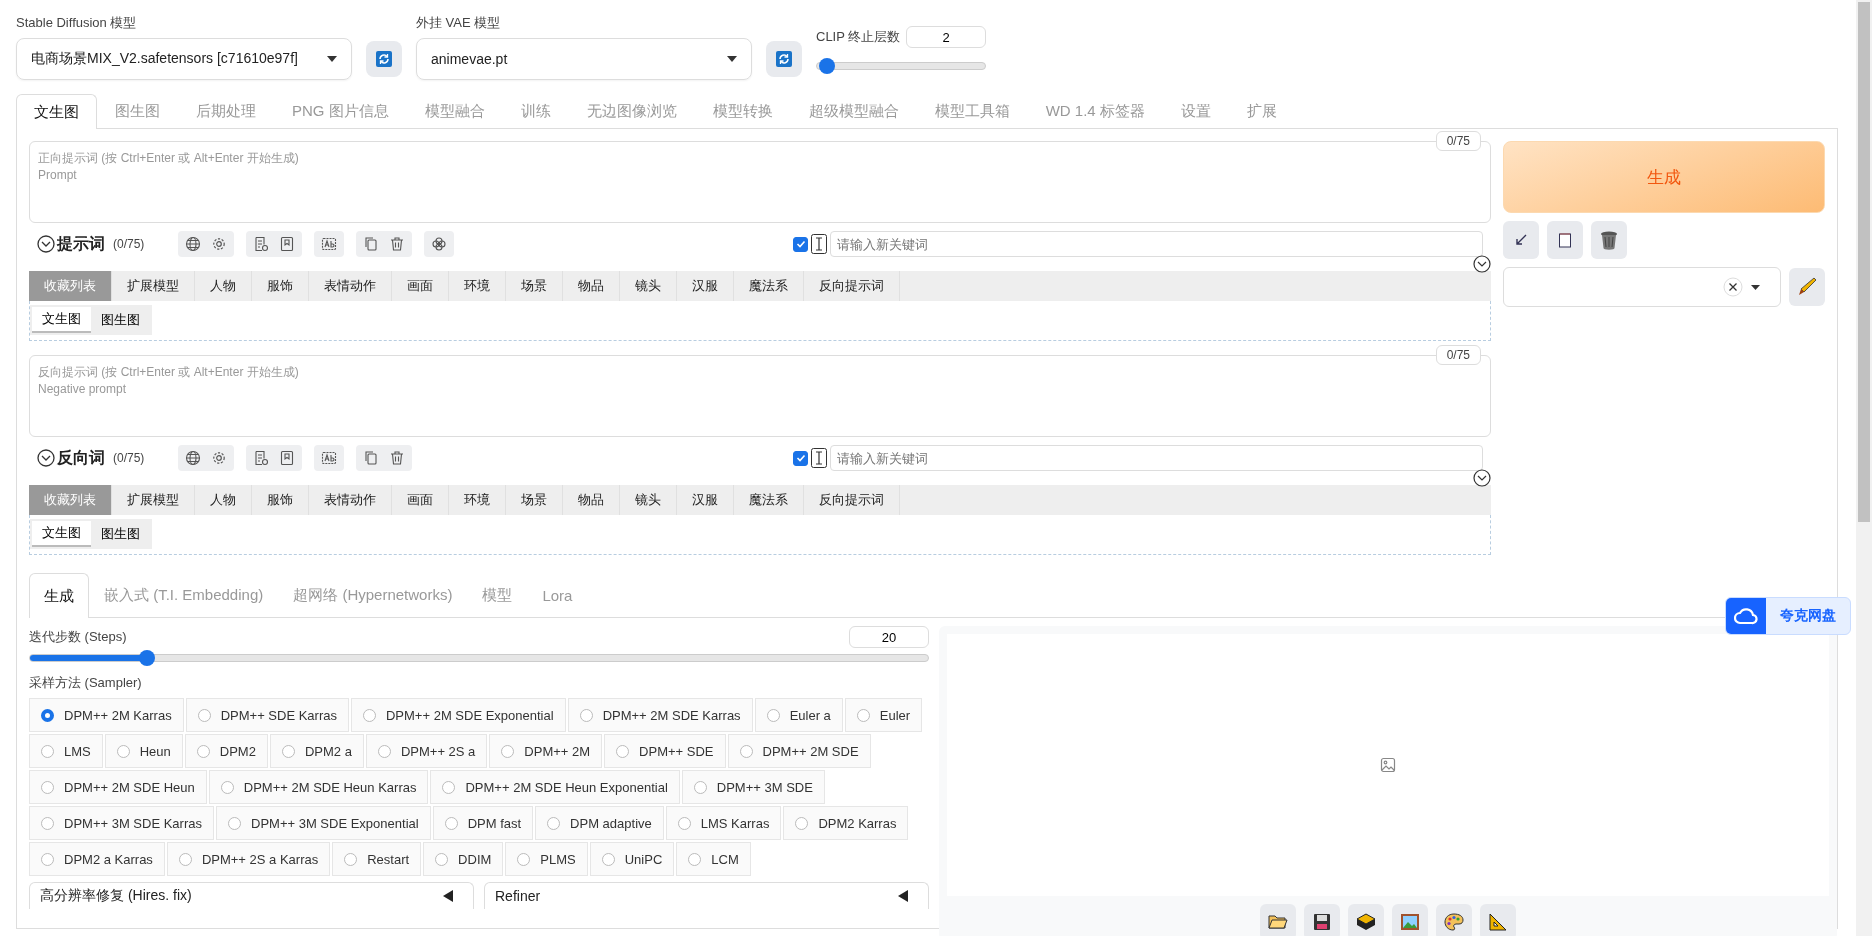  Describe the element at coordinates (377, 859) in the screenshot. I see `sampler-option: Restart` at that location.